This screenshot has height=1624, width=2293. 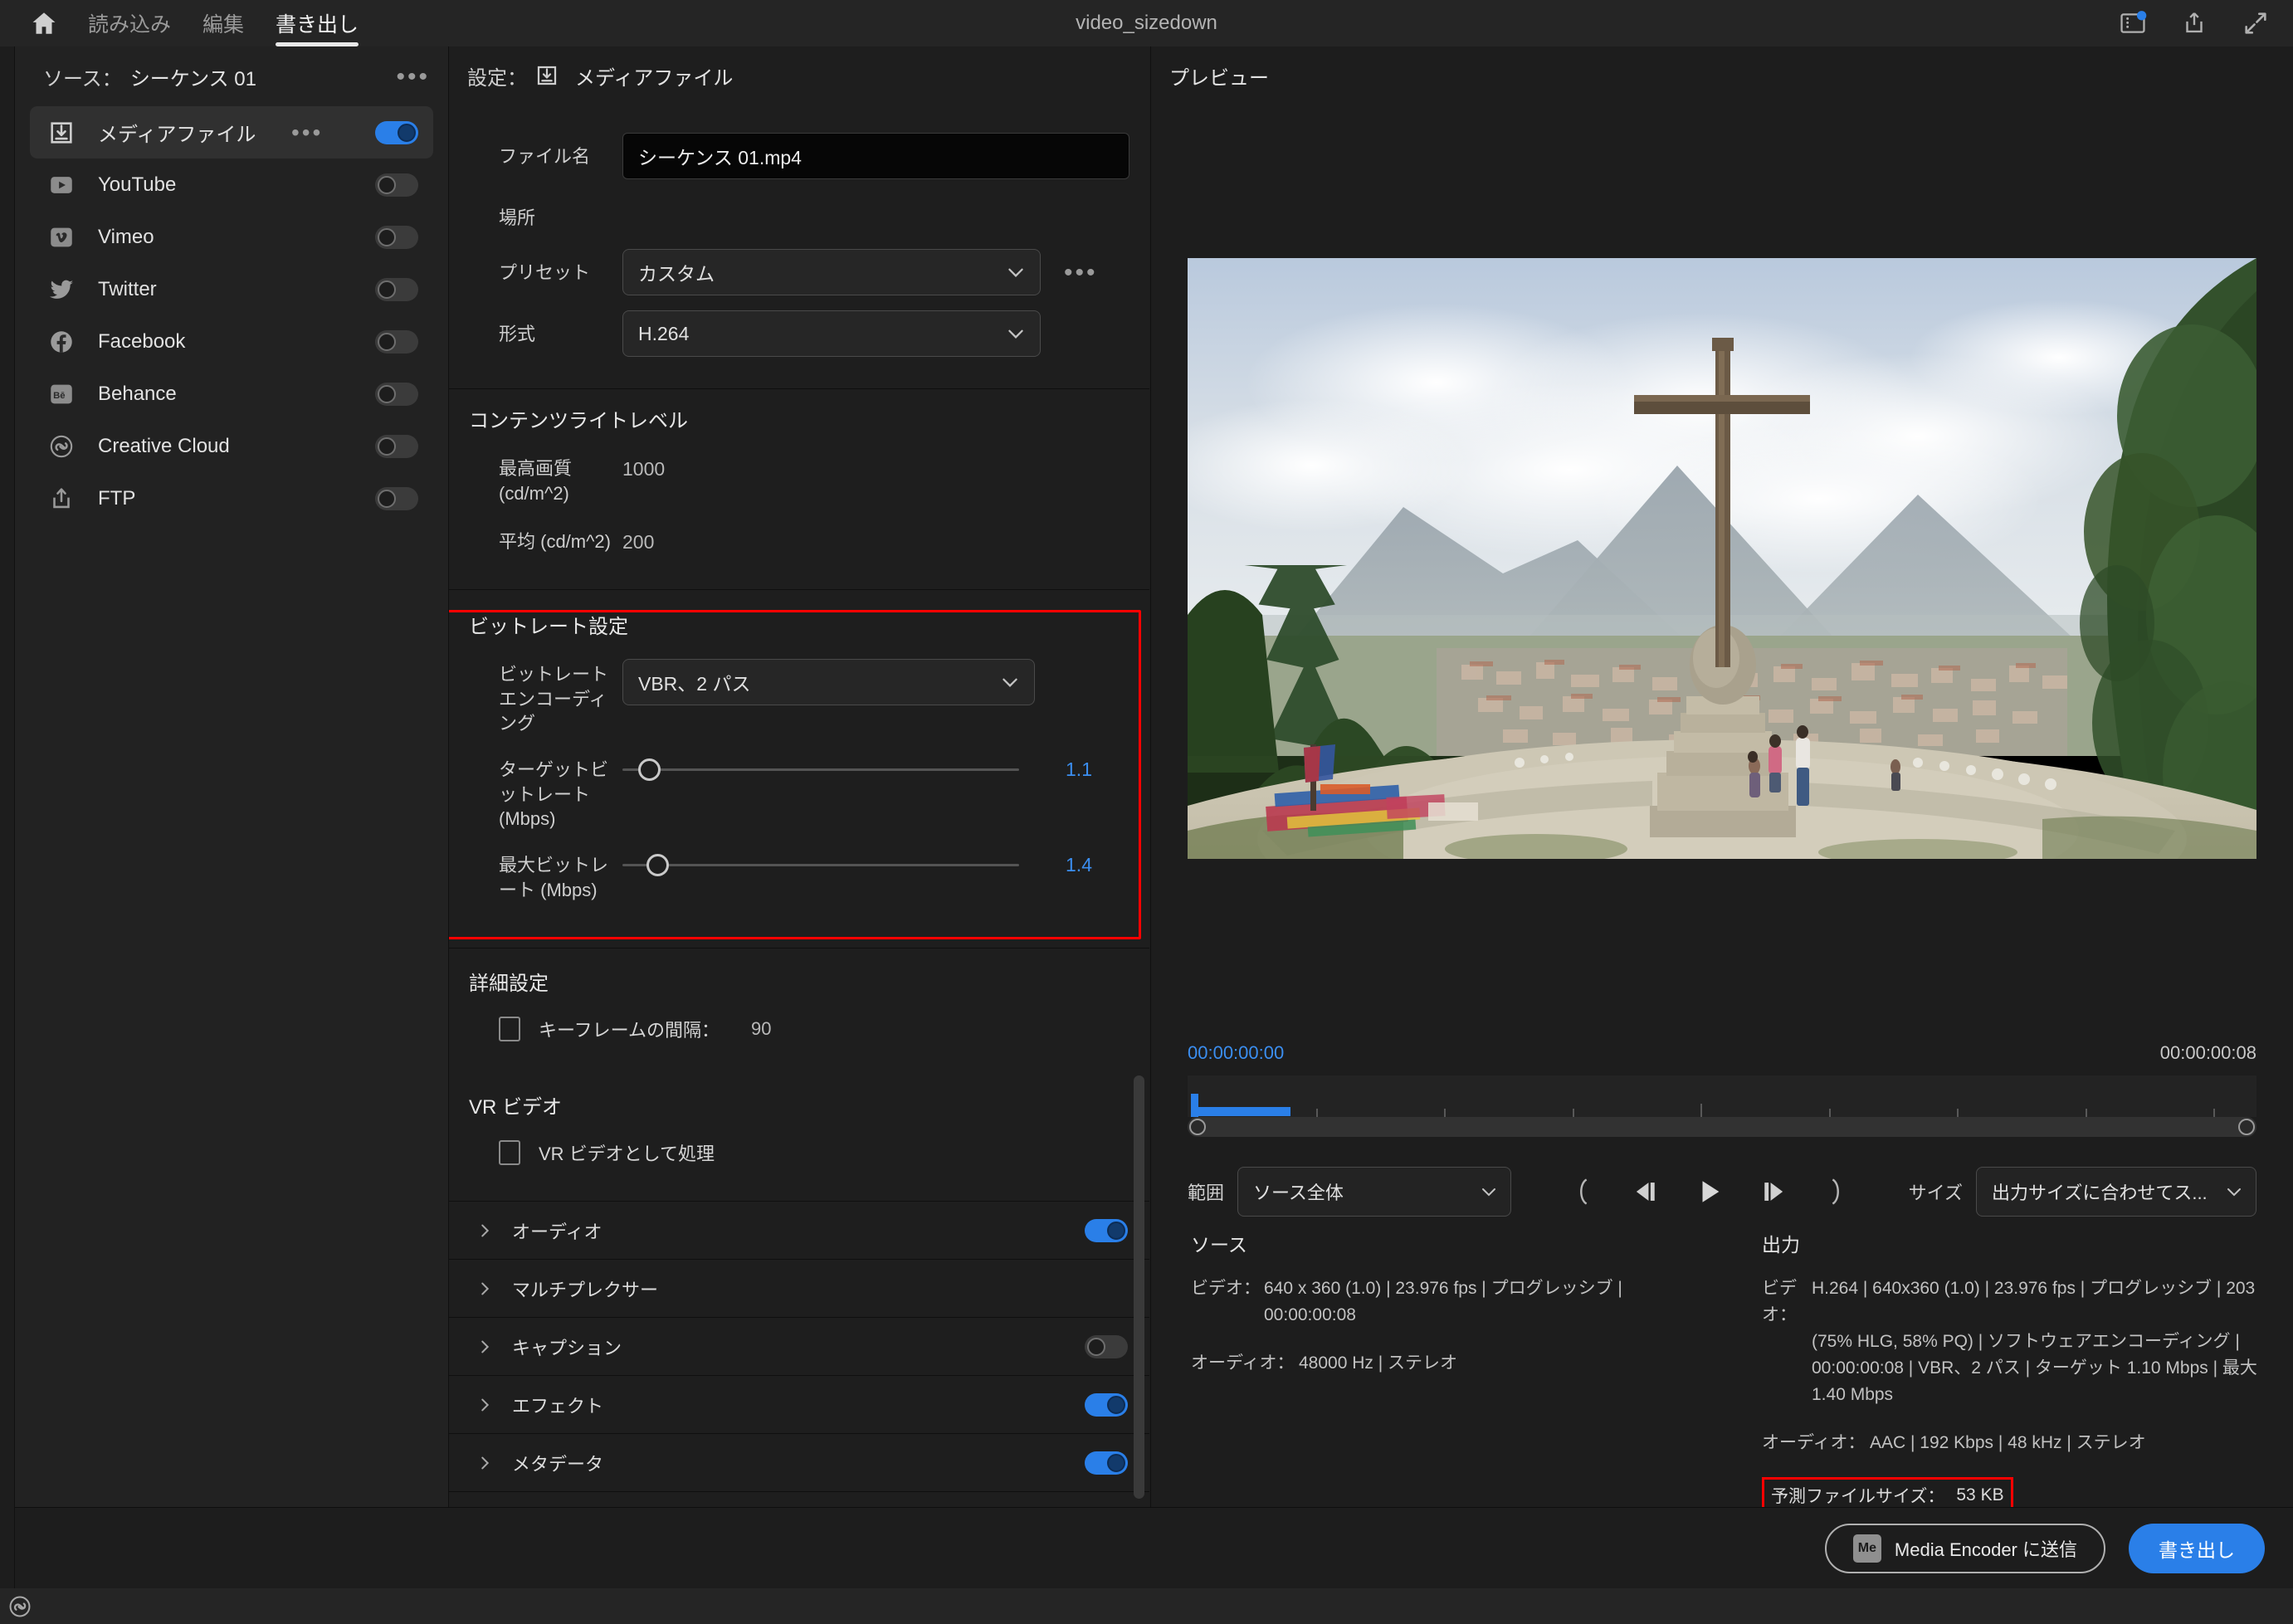 I want to click on timeline-zoom-scrollbar, so click(x=1722, y=1127).